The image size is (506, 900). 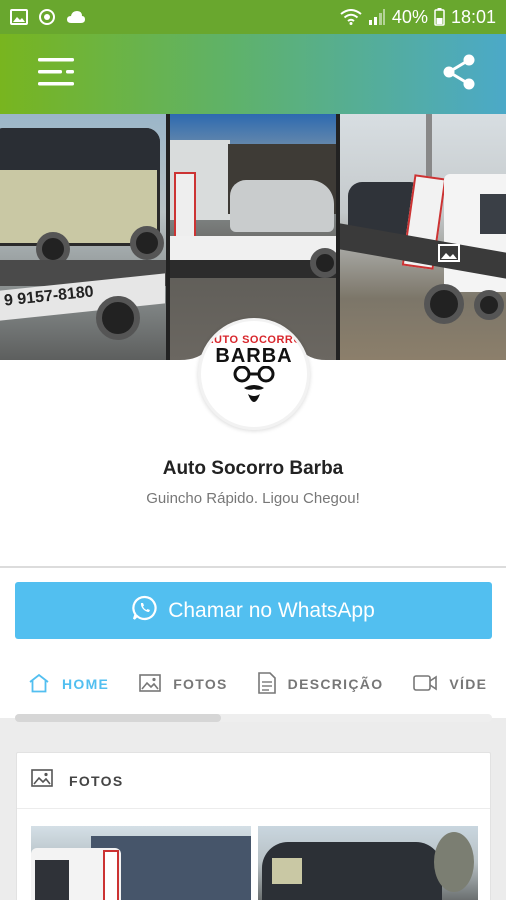 I want to click on share-icon, so click(x=459, y=74).